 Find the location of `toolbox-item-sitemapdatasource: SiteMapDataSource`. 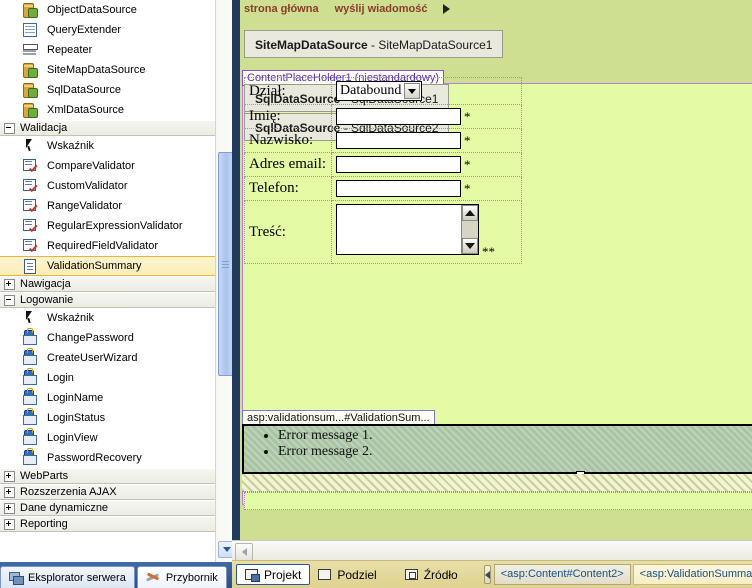

toolbox-item-sitemapdatasource: SiteMapDataSource is located at coordinates (107, 70).